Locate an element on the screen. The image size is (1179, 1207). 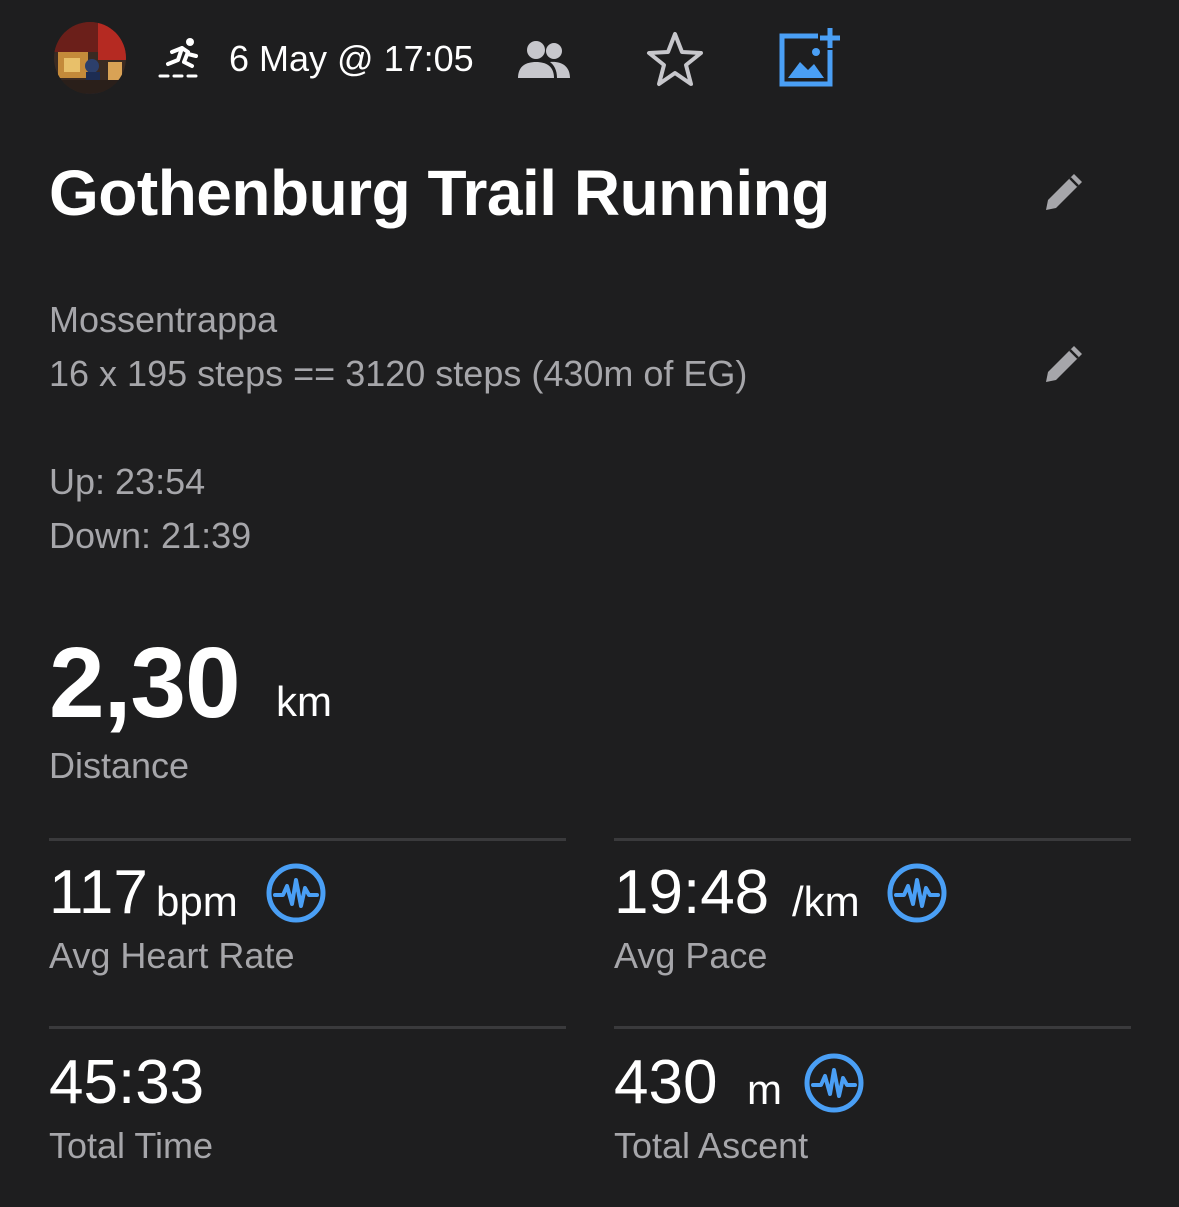
total-ascent-label: Total Ascent is located at coordinates (711, 1145).